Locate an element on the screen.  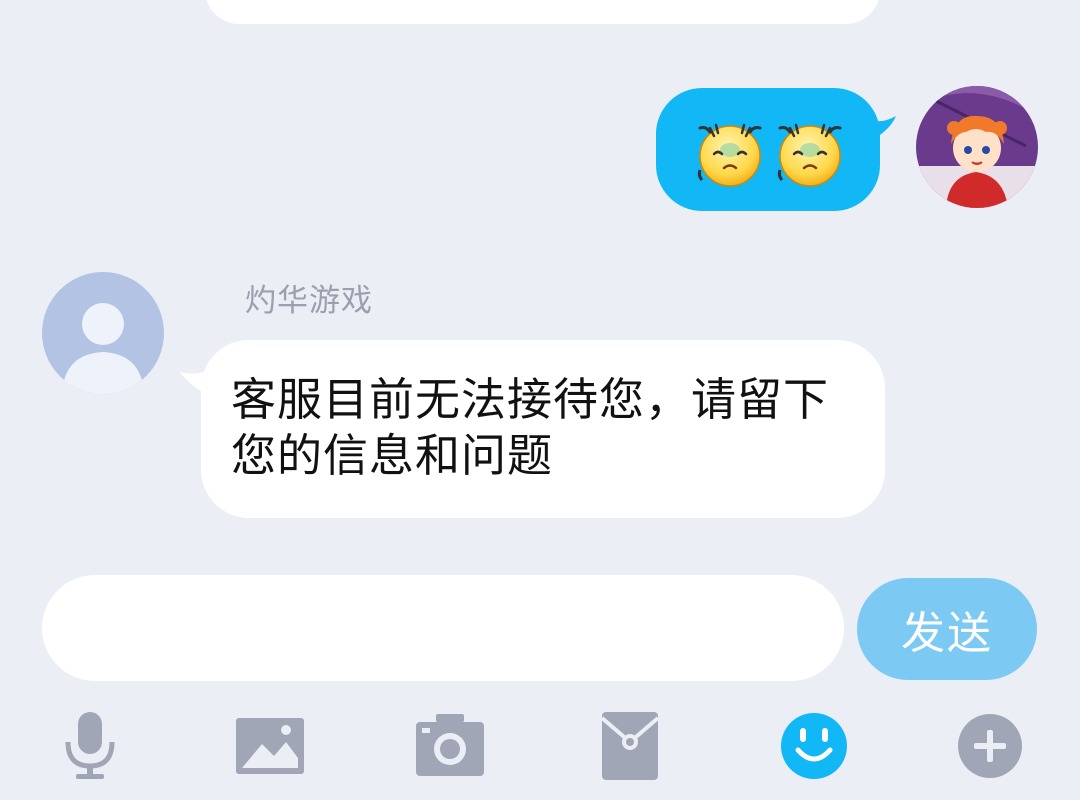
customer-service-avatar is located at coordinates (103, 333).